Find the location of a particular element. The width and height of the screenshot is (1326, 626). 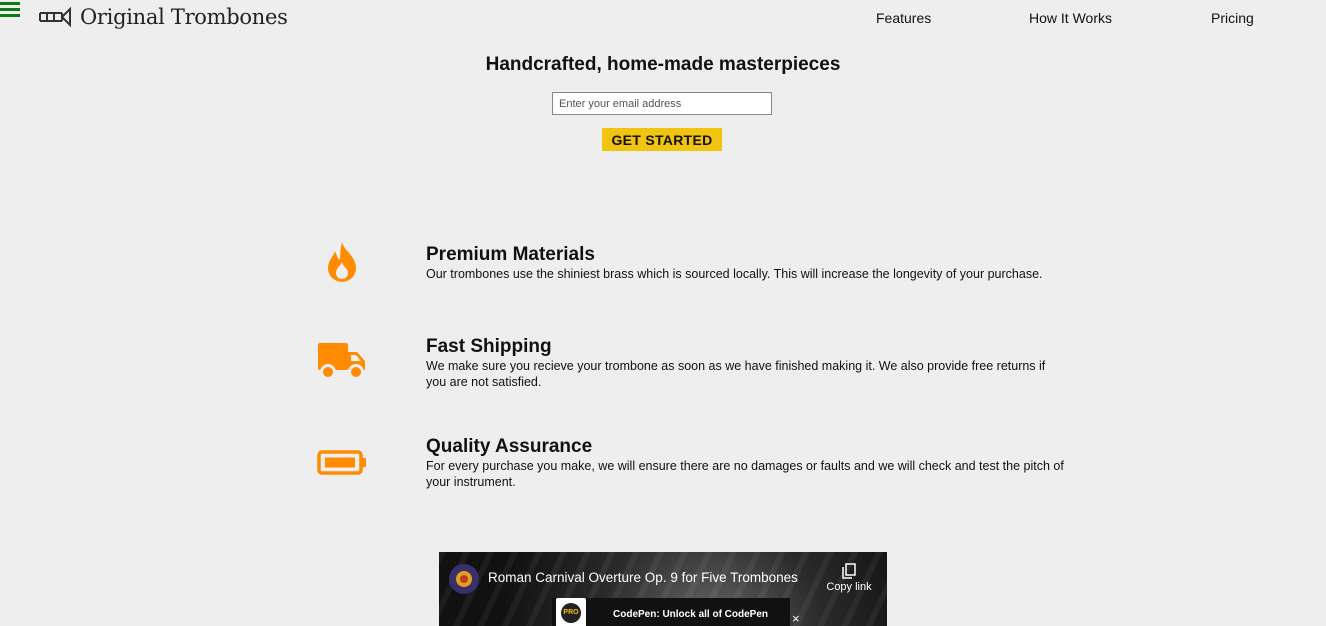

get-started-button: GET STARTED is located at coordinates (662, 139).